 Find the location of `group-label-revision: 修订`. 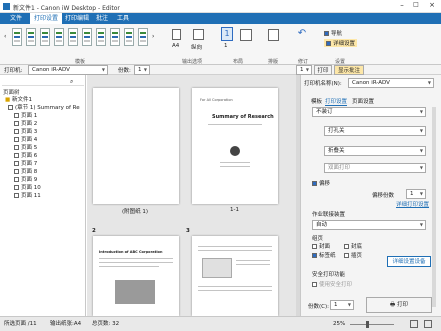

group-label-revision: 修订 is located at coordinates (302, 62).